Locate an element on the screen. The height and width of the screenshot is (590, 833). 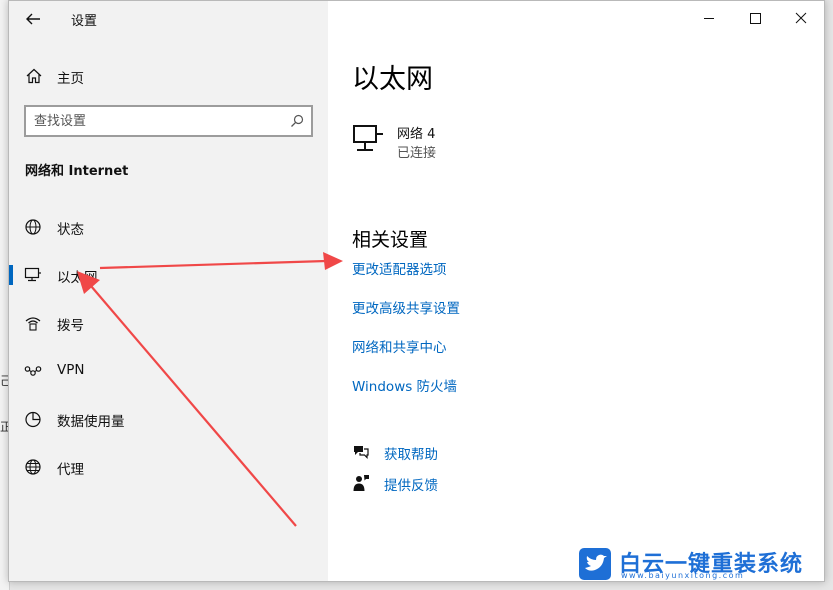
close-icon is located at coordinates (801, 18).